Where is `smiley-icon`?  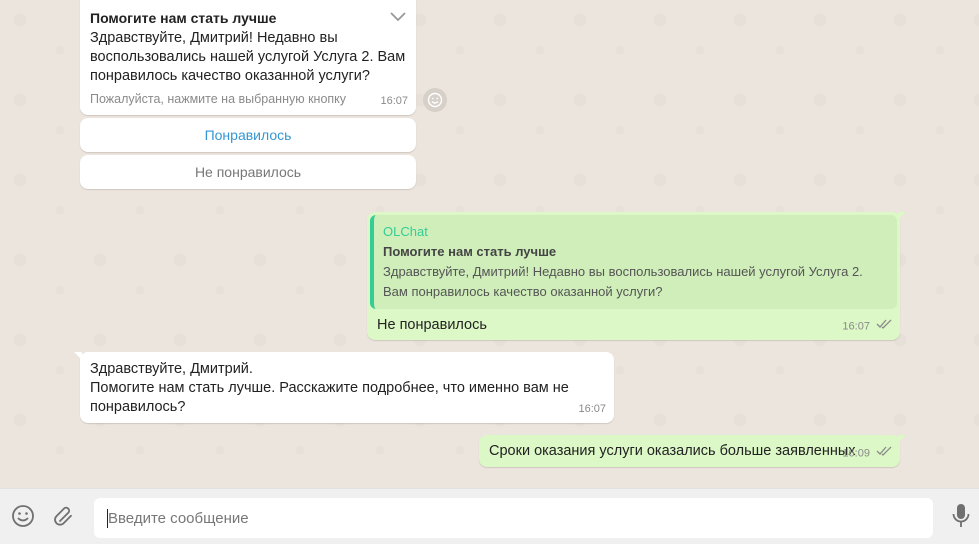
smiley-icon is located at coordinates (435, 100).